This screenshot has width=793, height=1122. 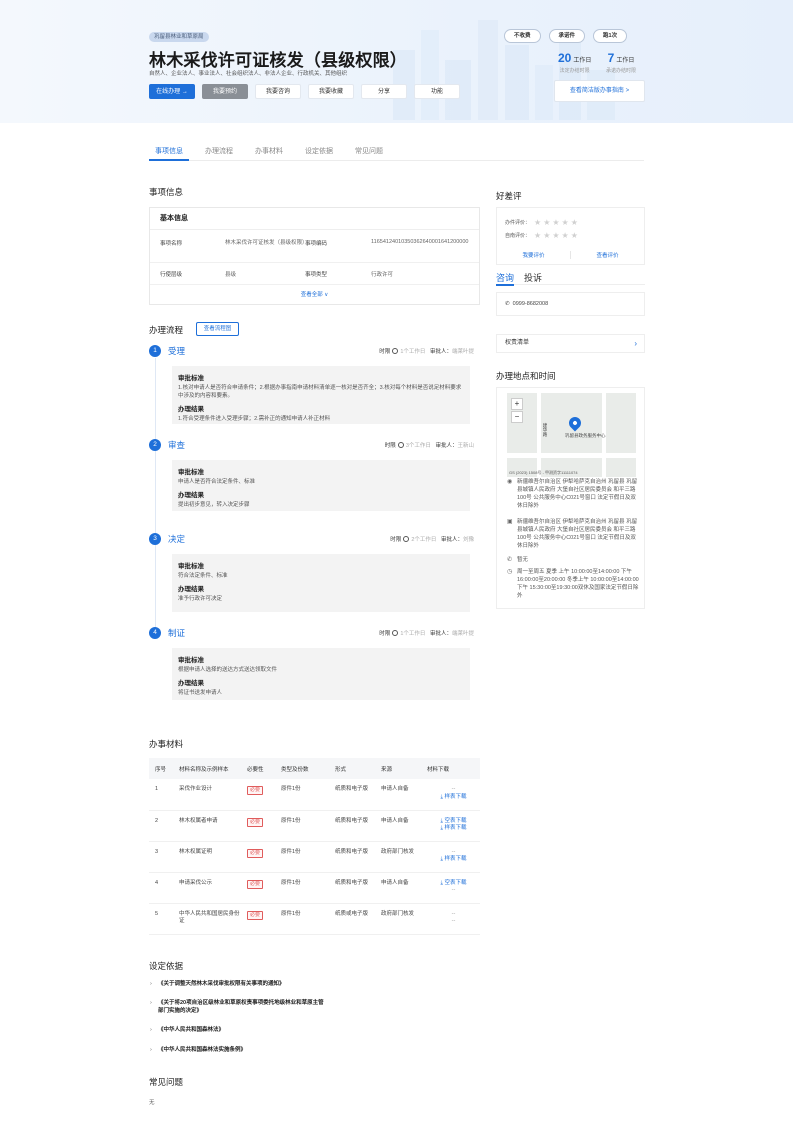 I want to click on place-heading: 办理地点和时间, so click(x=526, y=376).